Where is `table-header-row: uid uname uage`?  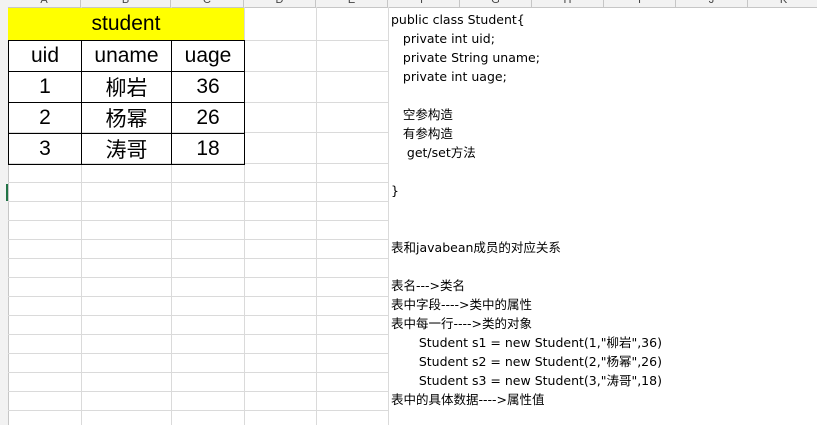
table-header-row: uid uname uage is located at coordinates (126, 56).